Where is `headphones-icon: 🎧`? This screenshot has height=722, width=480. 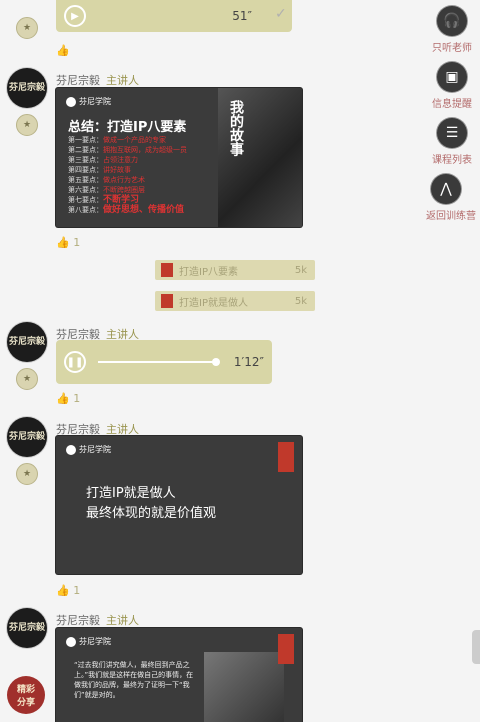
headphones-icon: 🎧 is located at coordinates (452, 21).